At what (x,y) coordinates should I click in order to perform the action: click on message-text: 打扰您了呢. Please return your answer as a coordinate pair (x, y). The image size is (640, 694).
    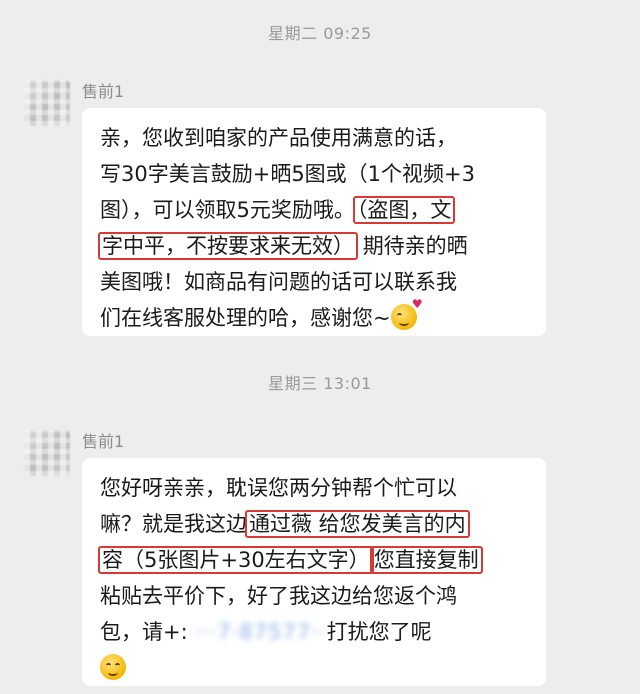
    Looking at the image, I should click on (379, 632).